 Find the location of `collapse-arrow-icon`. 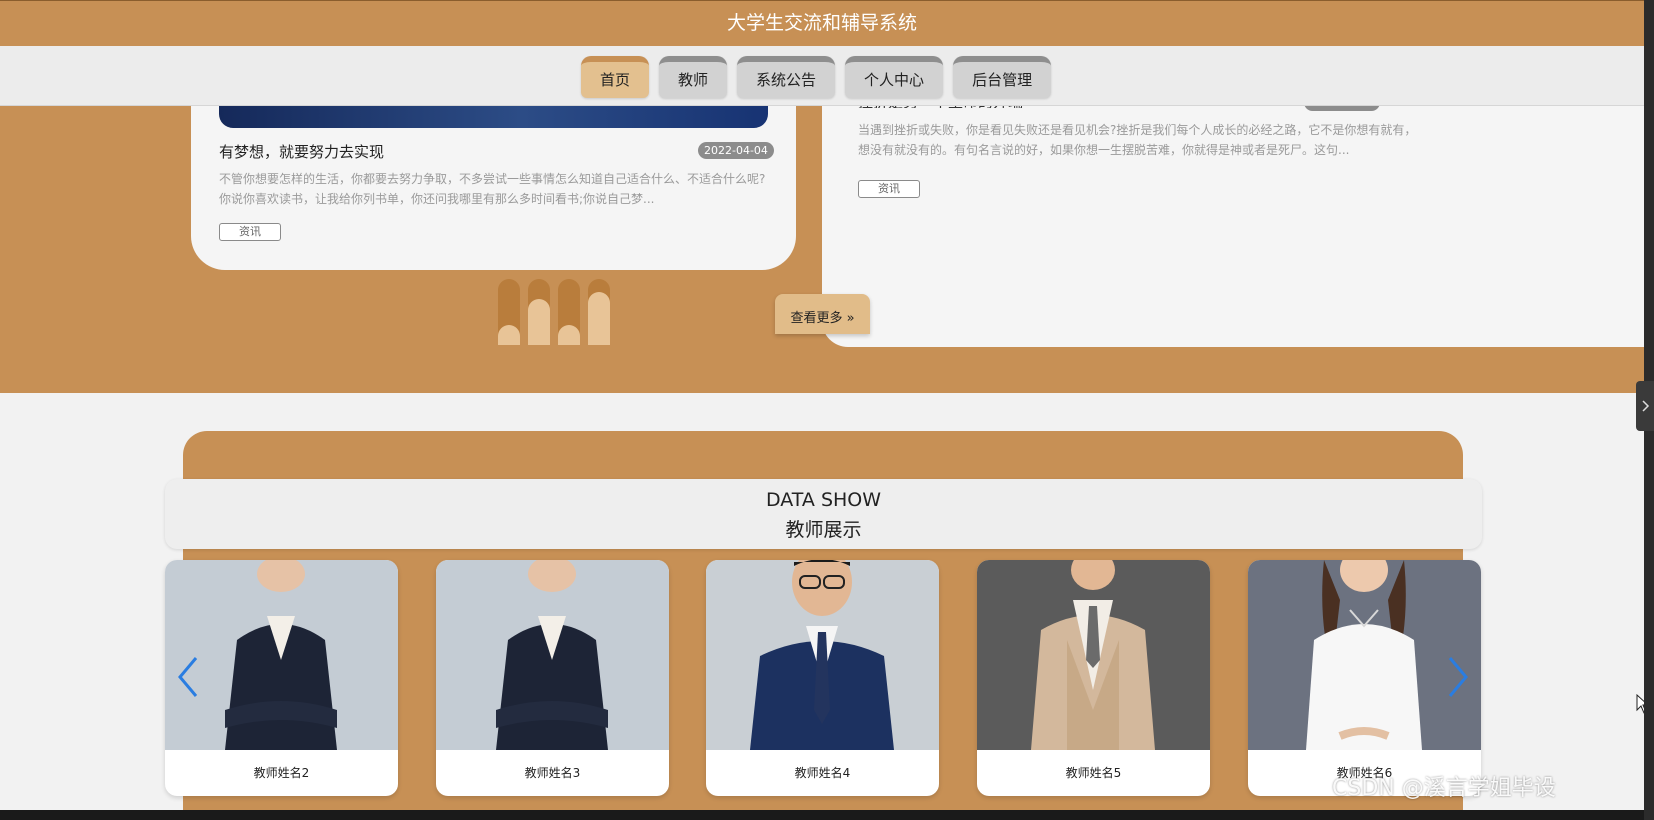

collapse-arrow-icon is located at coordinates (1645, 406).